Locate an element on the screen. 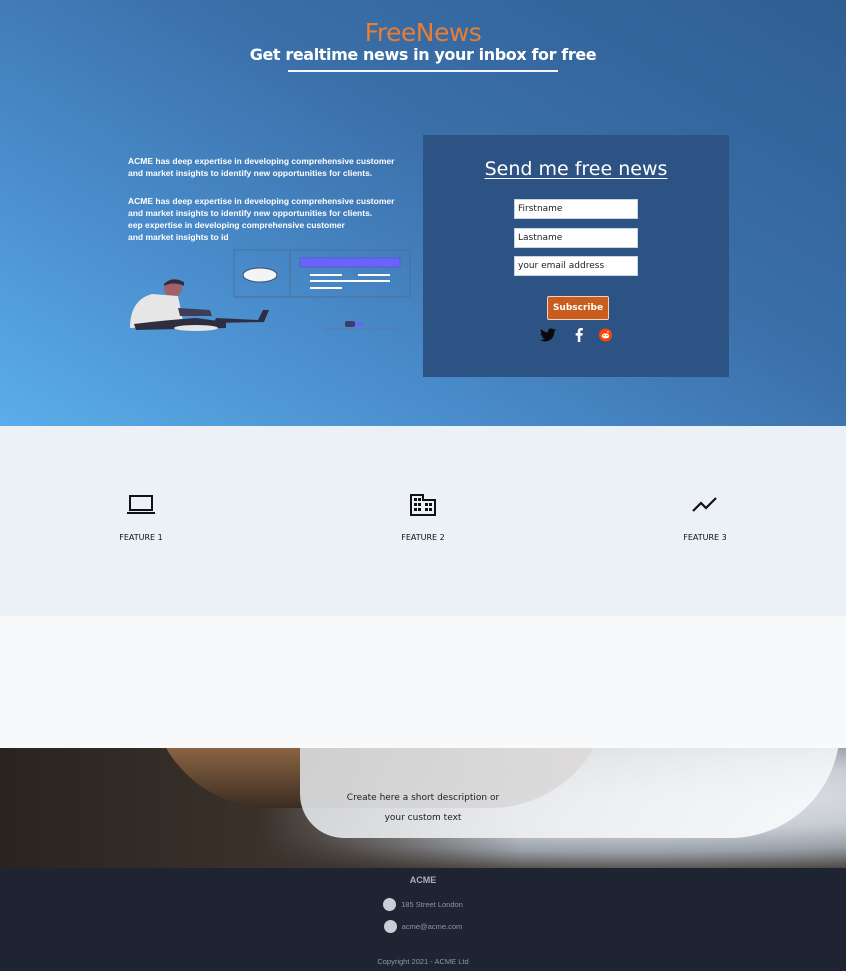 The image size is (846, 971). mail-icon is located at coordinates (390, 926).